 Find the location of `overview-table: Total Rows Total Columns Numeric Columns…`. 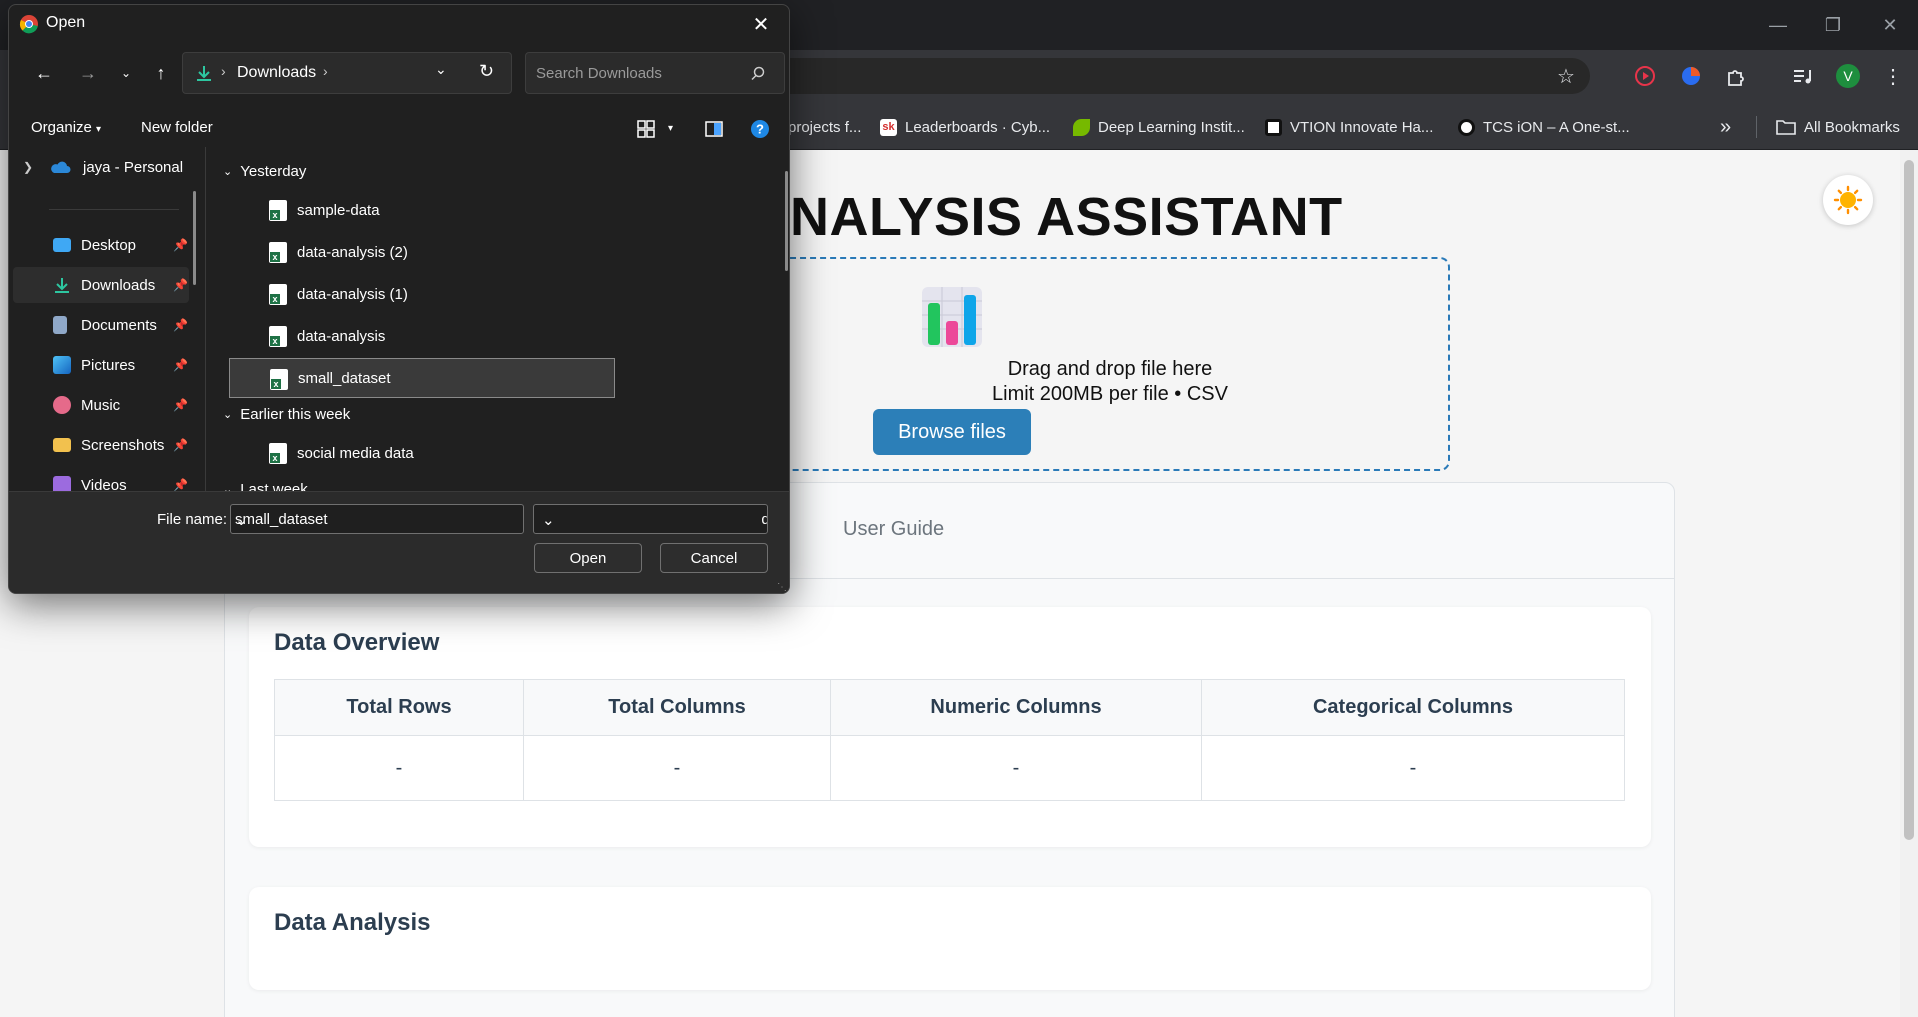

overview-table: Total Rows Total Columns Numeric Columns… is located at coordinates (949, 740).